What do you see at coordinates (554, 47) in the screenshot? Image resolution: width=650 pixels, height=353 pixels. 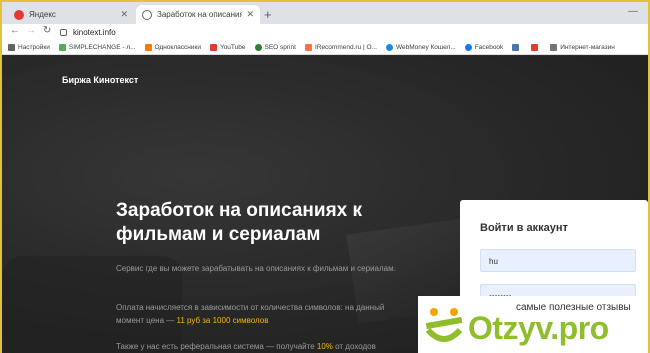 I see `shop-icon` at bounding box center [554, 47].